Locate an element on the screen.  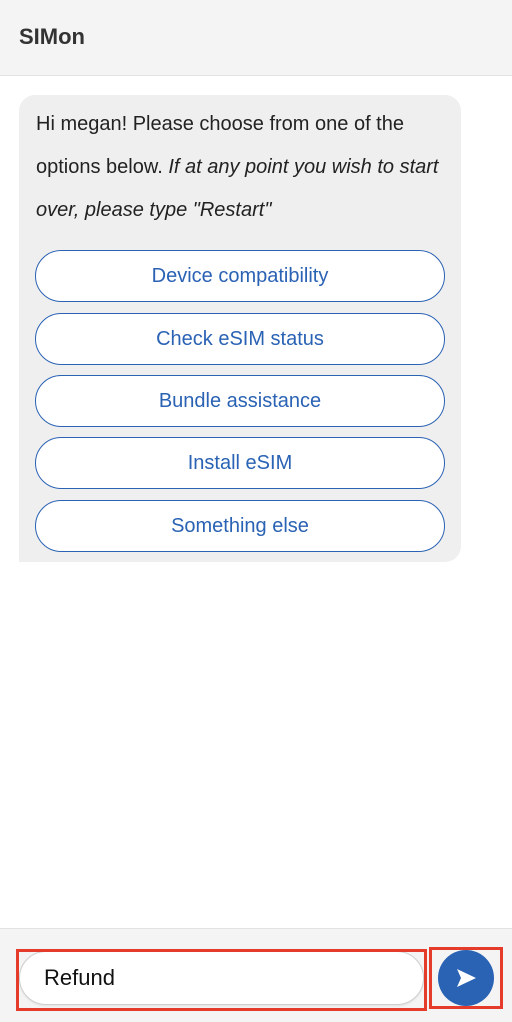
message-input-wrapper is located at coordinates (221, 978).